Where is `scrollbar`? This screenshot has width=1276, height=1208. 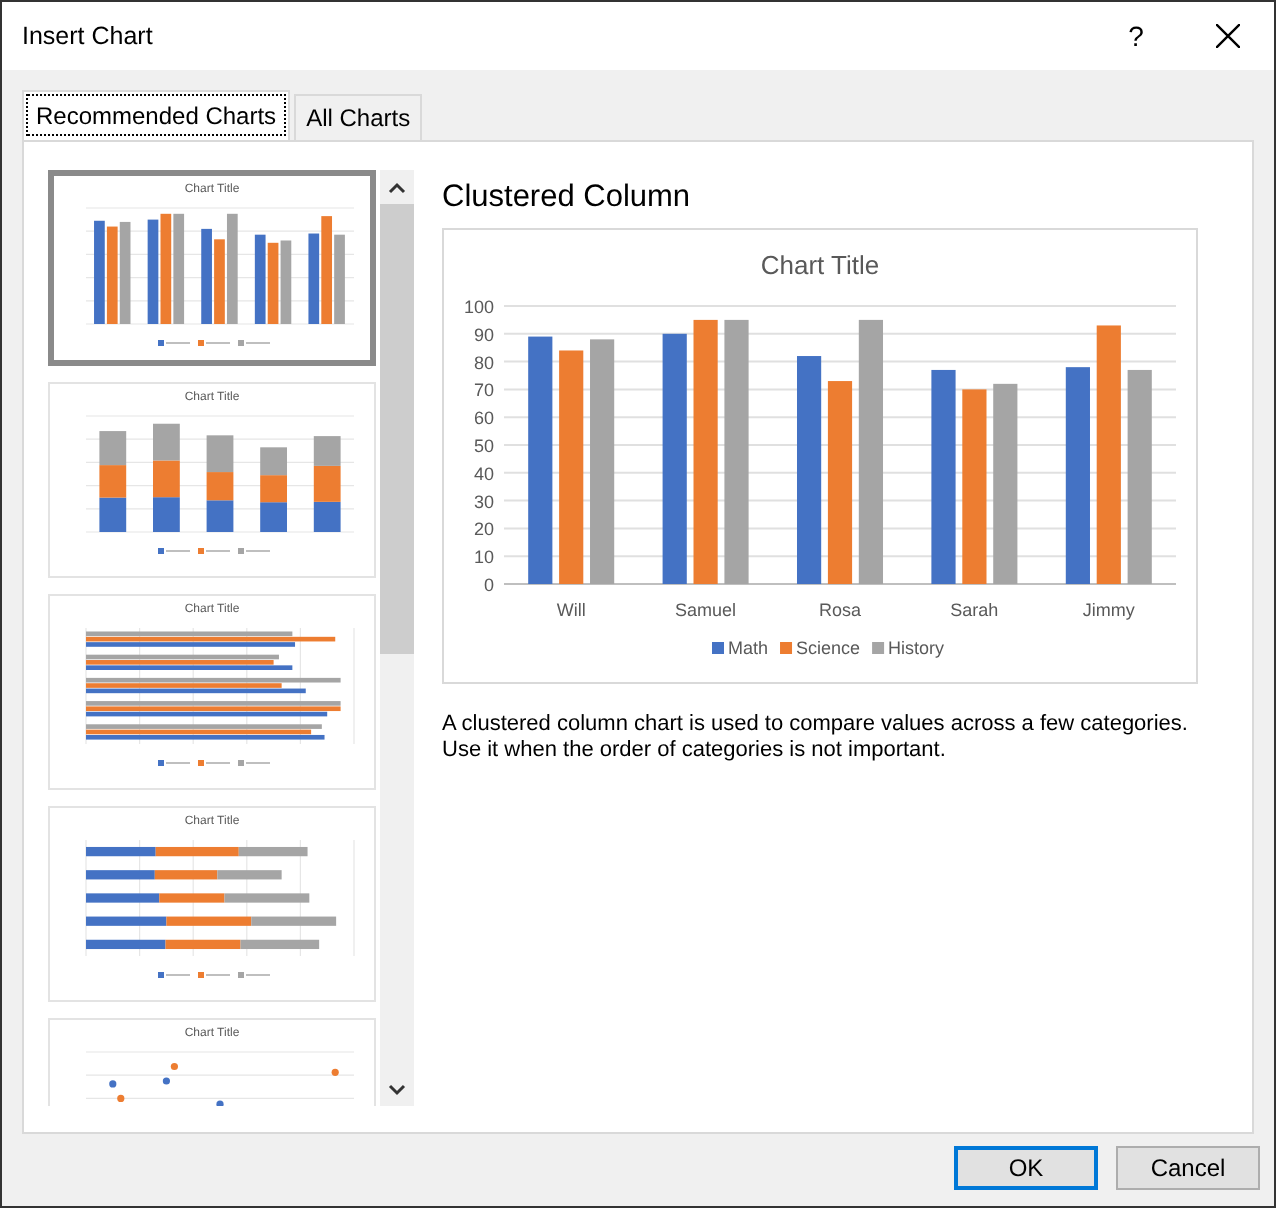
scrollbar is located at coordinates (397, 638).